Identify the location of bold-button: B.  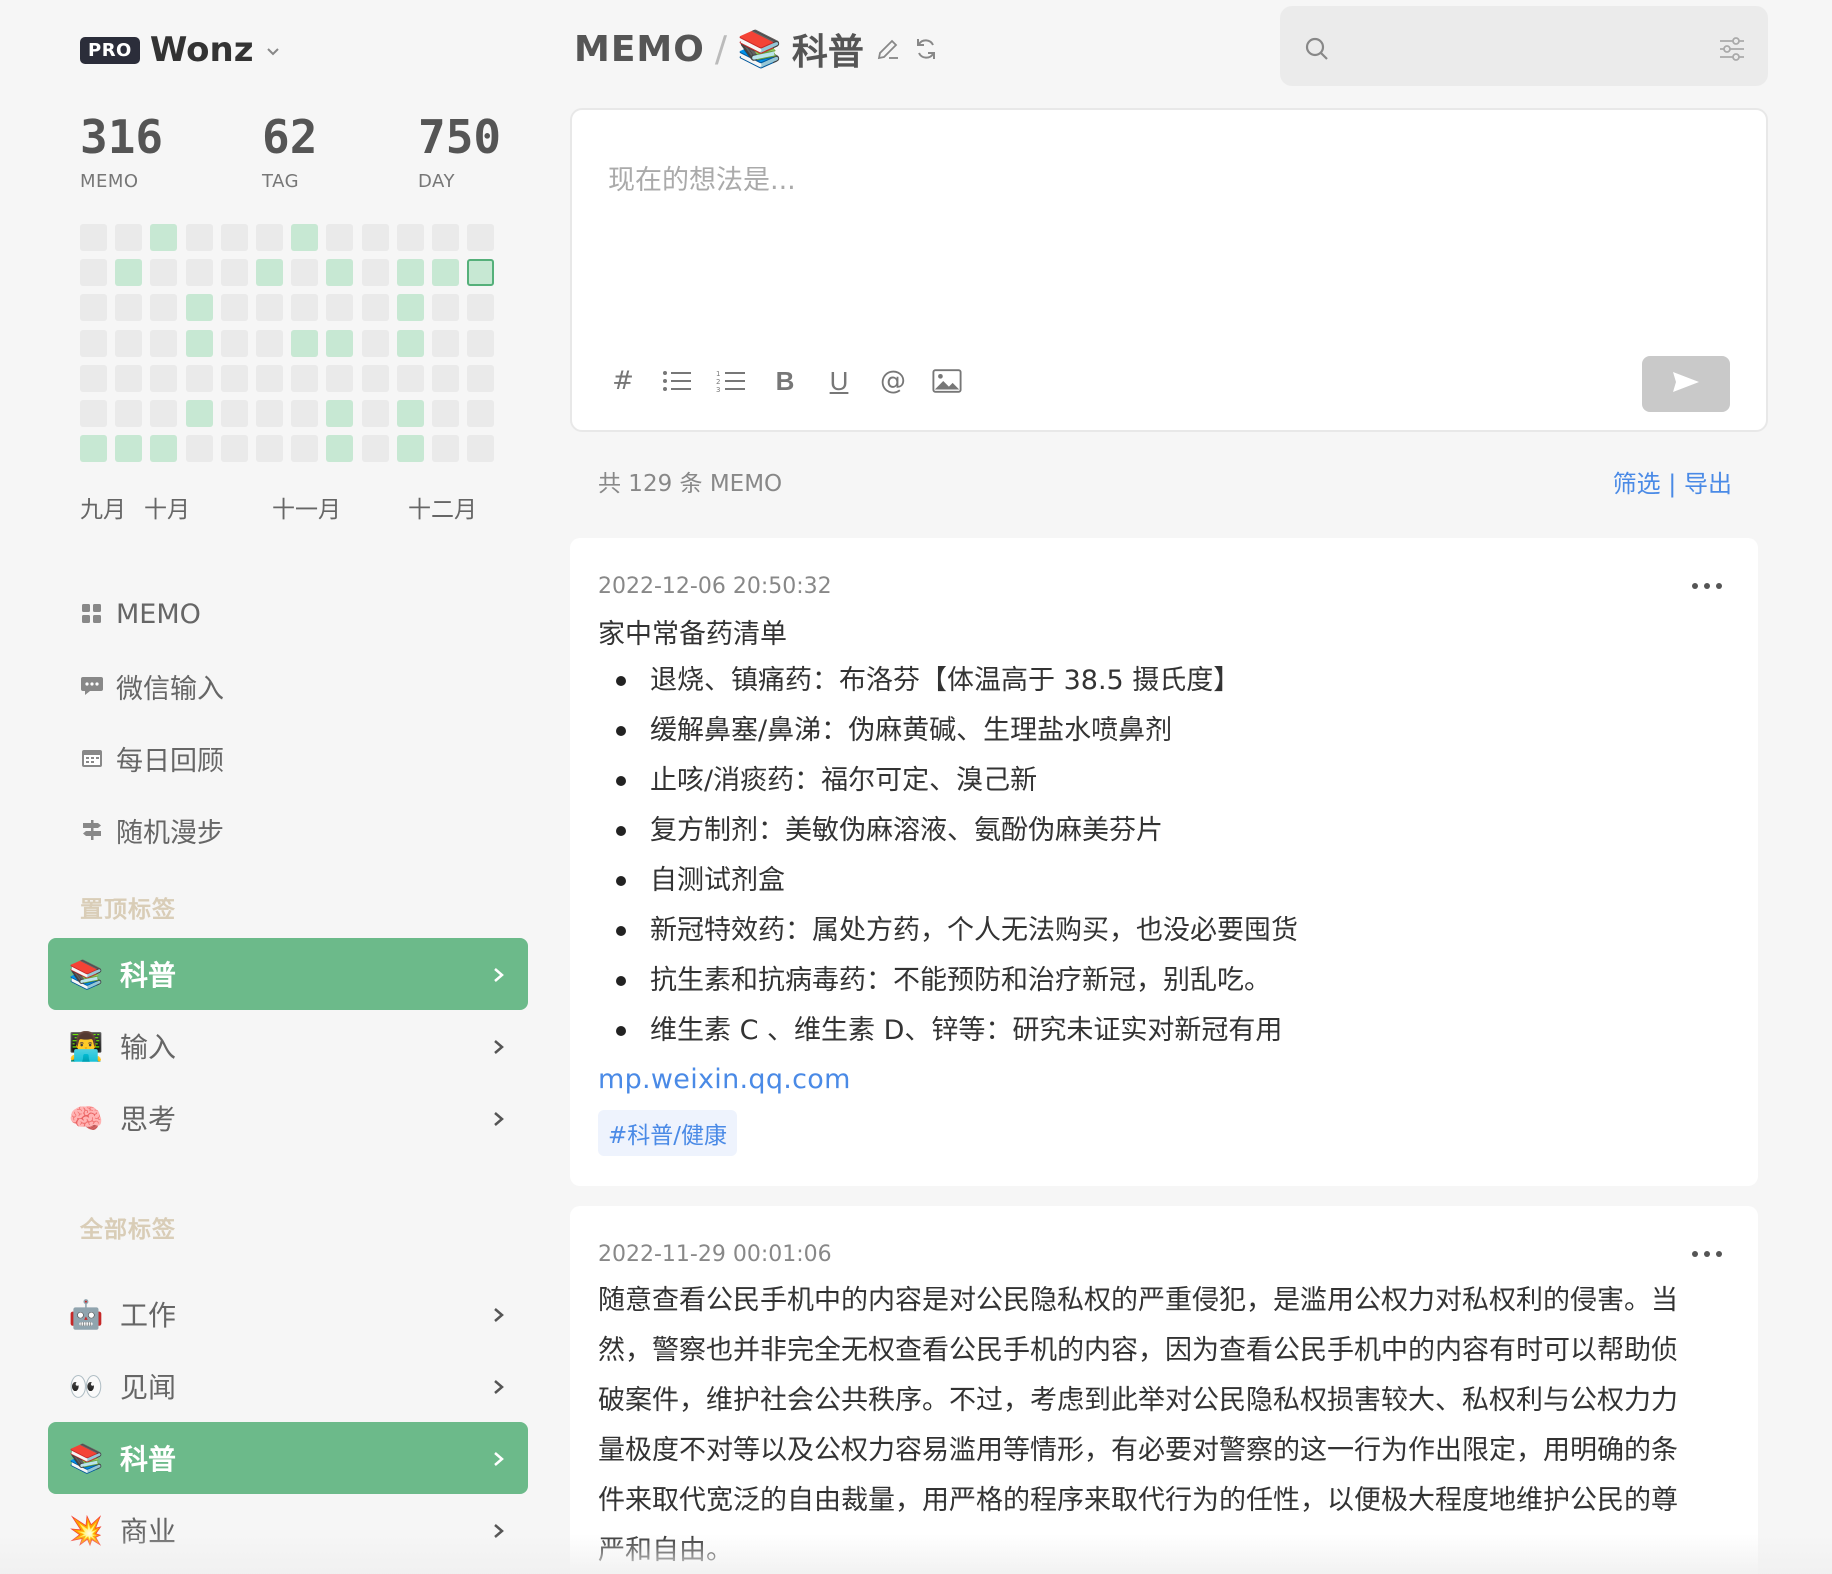
(785, 381).